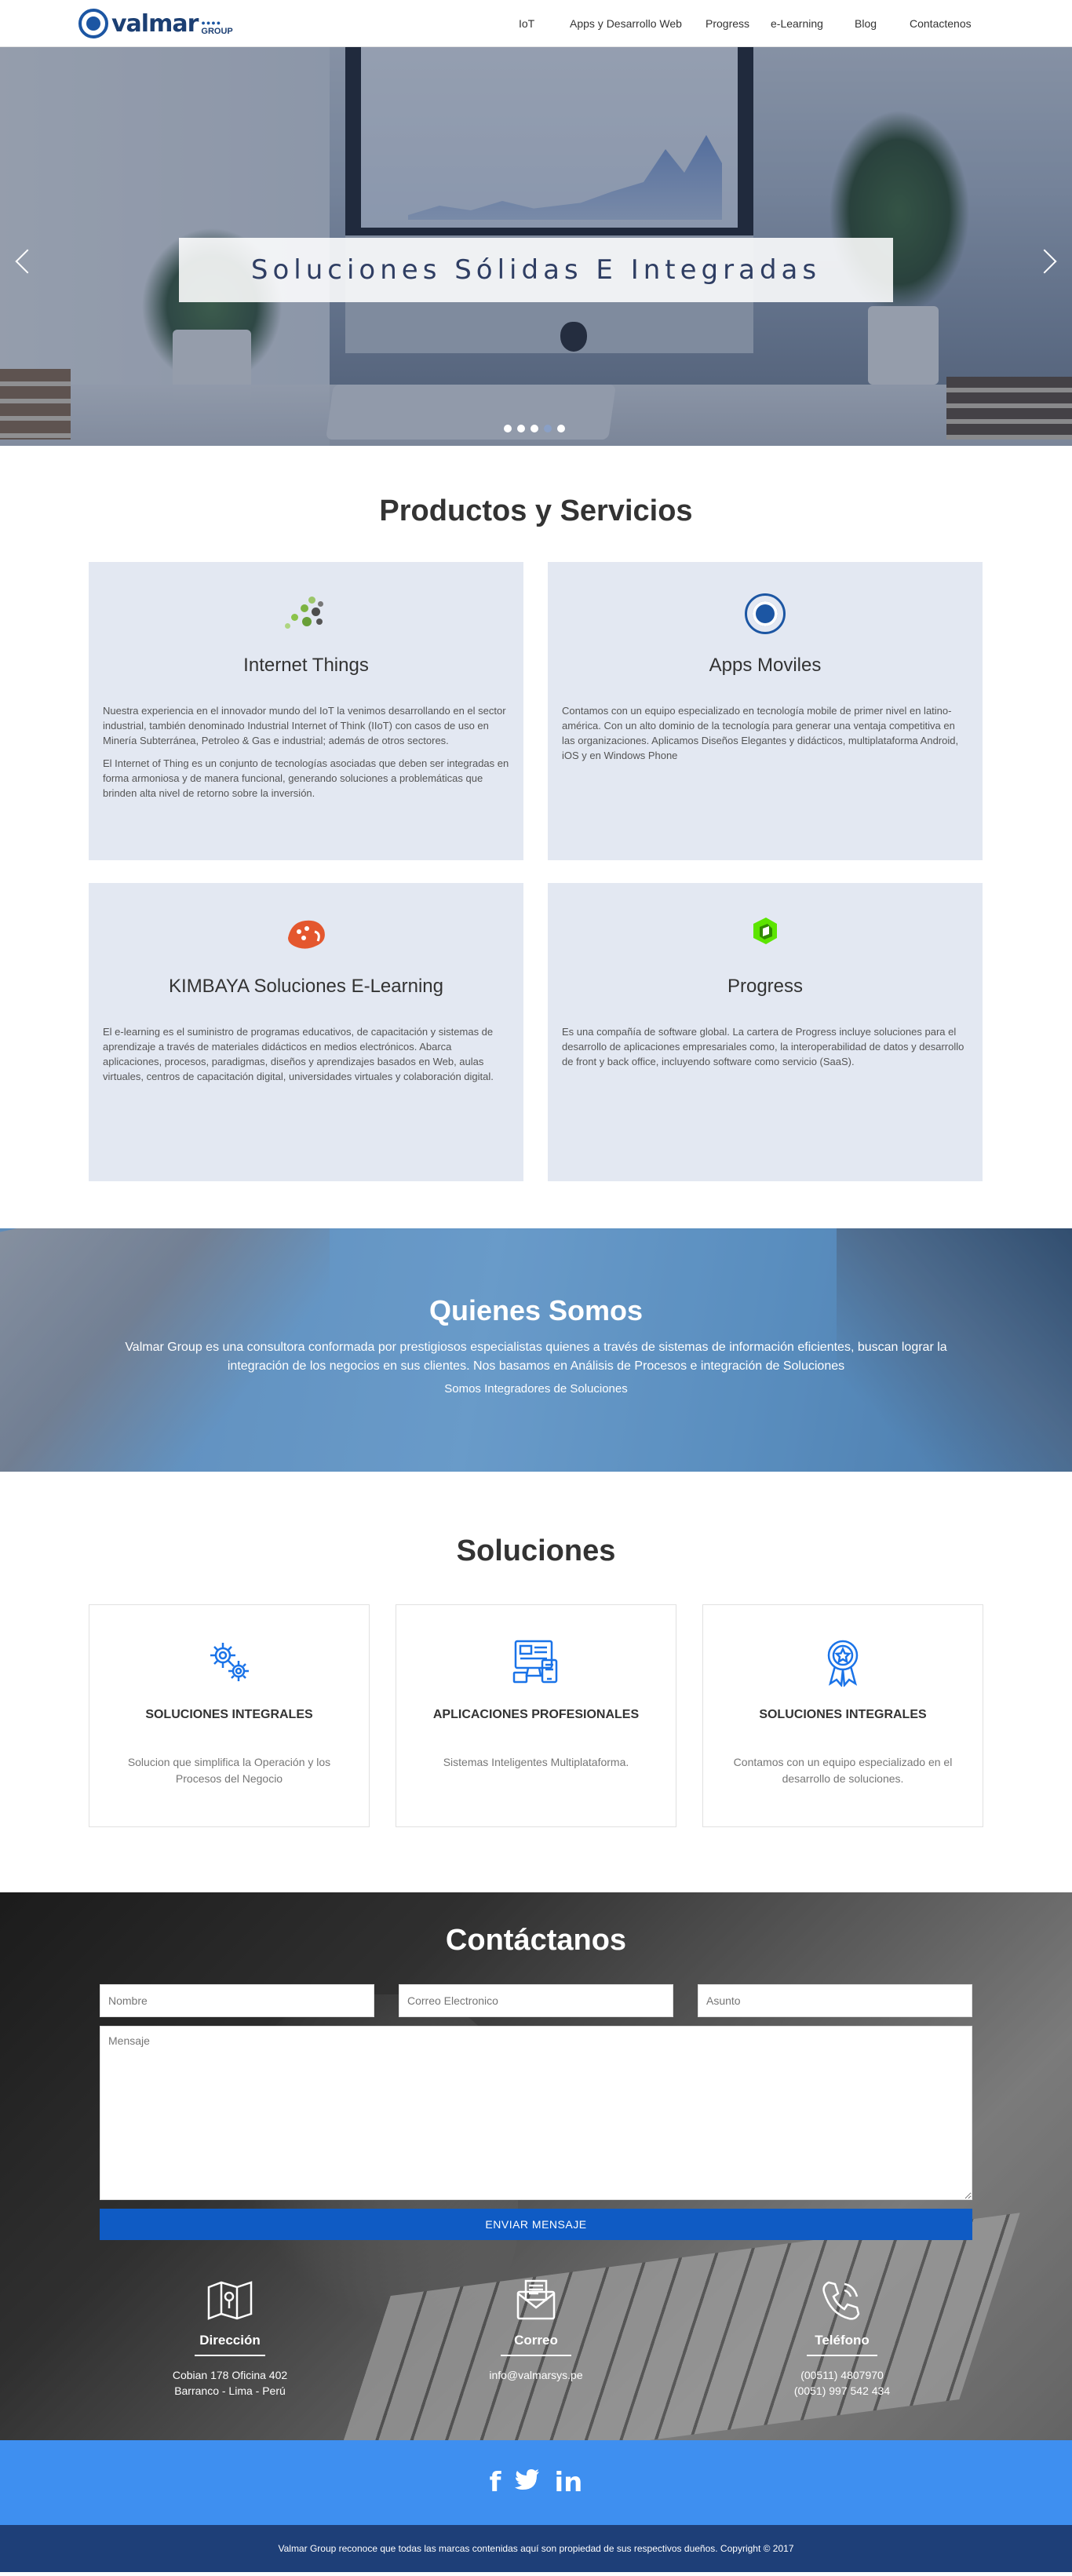  I want to click on menu-item-iot: IoT, so click(526, 23).